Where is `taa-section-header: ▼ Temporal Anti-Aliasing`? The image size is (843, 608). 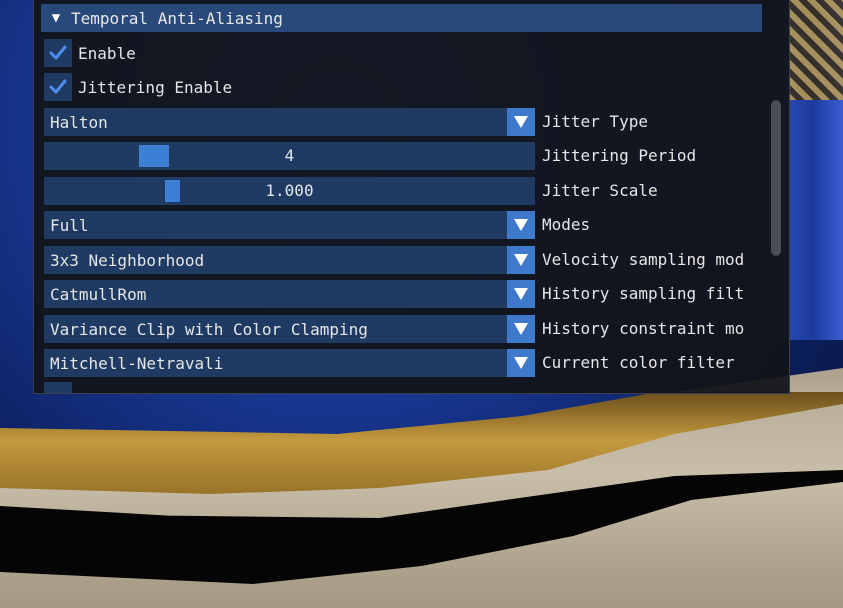
taa-section-header: ▼ Temporal Anti-Aliasing is located at coordinates (401, 18).